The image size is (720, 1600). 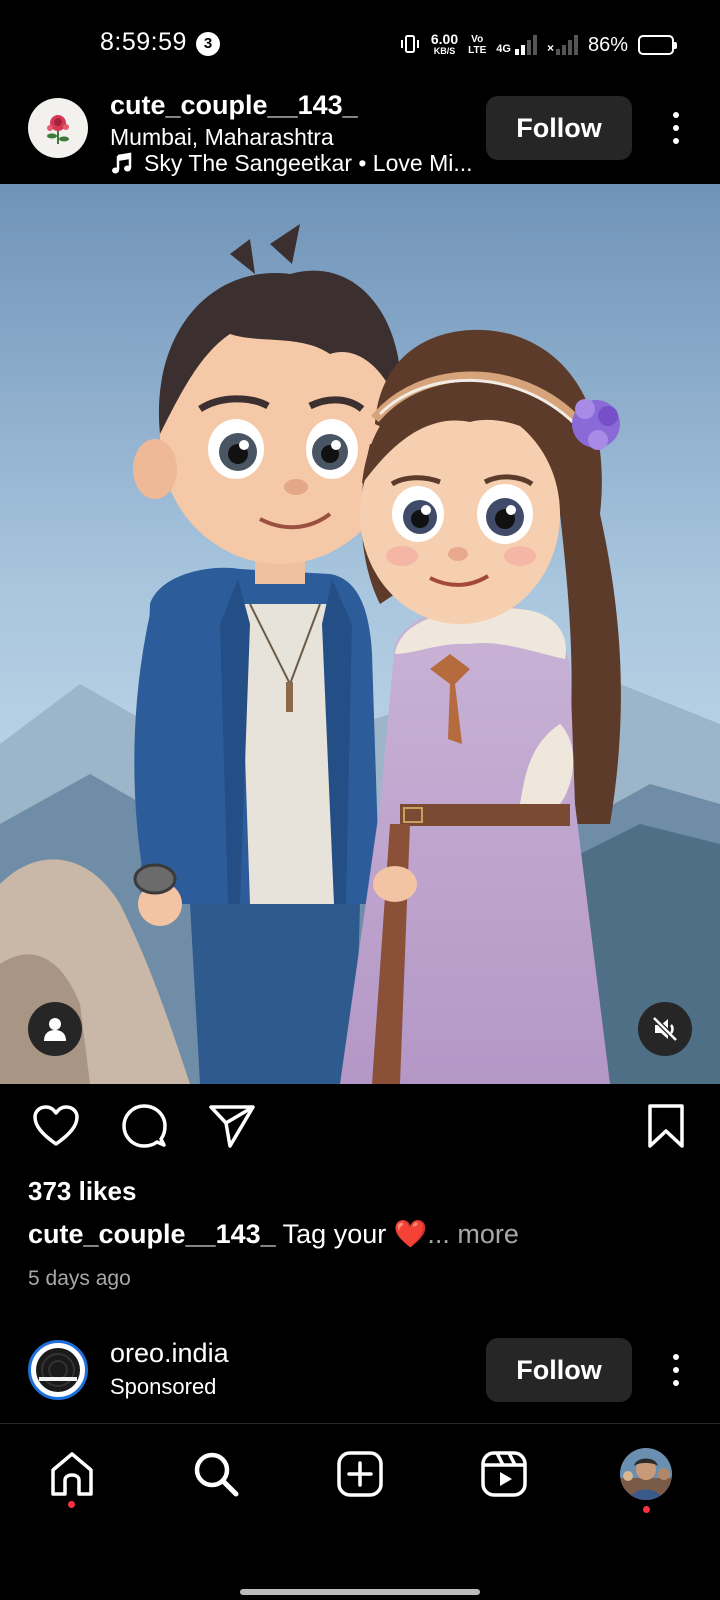 I want to click on post-timestamp: 5 days ago, so click(x=79, y=1278).